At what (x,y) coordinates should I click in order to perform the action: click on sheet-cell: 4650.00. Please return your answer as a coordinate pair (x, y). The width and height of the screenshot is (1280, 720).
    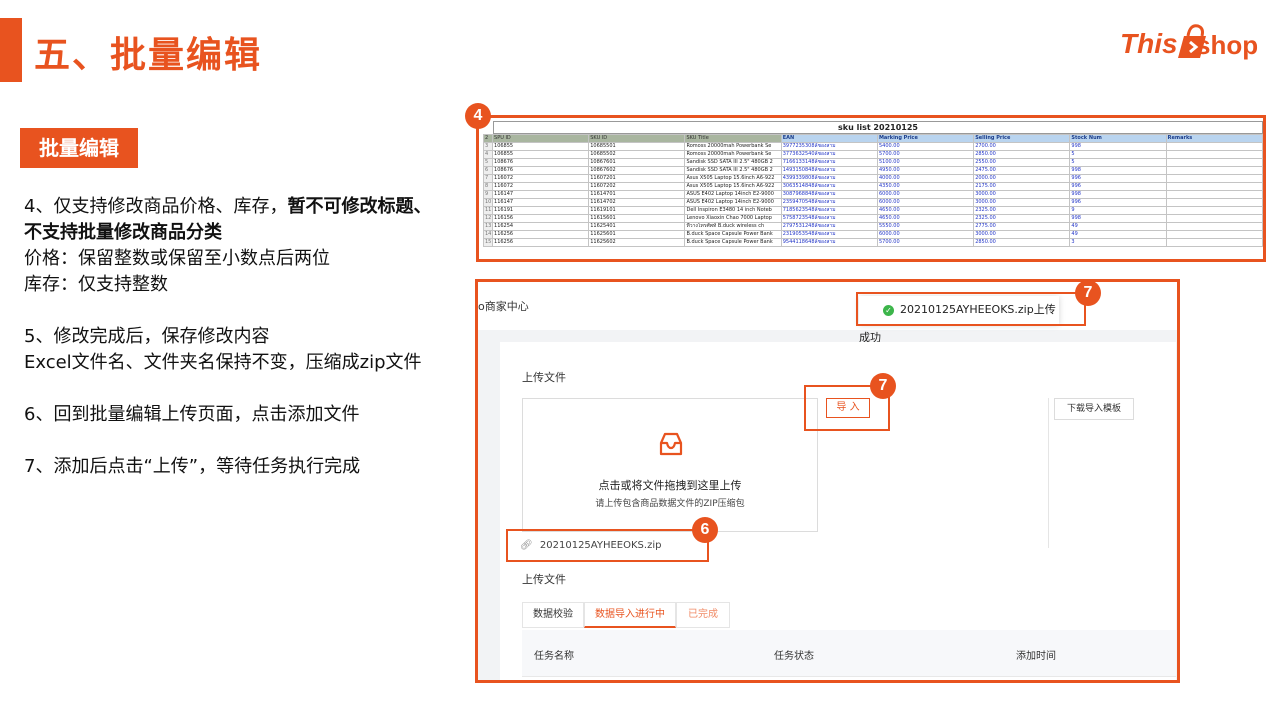
    Looking at the image, I should click on (925, 210).